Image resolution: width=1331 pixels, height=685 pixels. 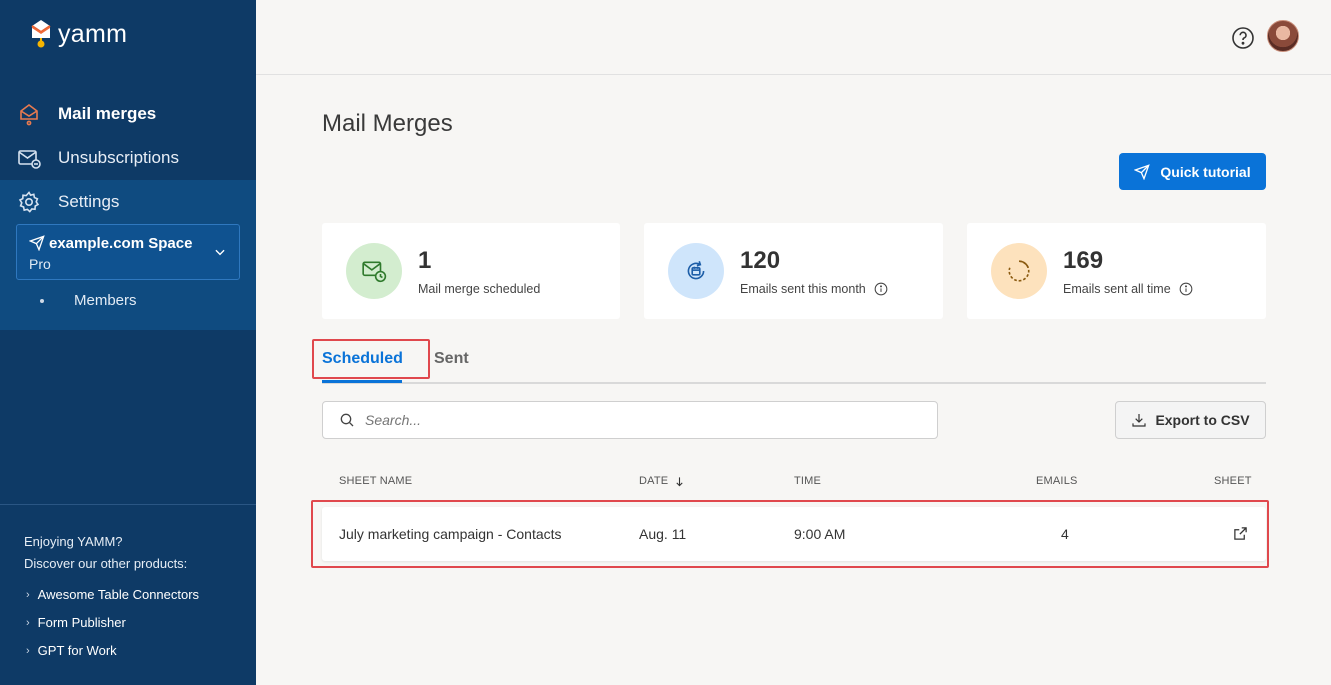 I want to click on column-header-time: TIME, so click(x=807, y=481).